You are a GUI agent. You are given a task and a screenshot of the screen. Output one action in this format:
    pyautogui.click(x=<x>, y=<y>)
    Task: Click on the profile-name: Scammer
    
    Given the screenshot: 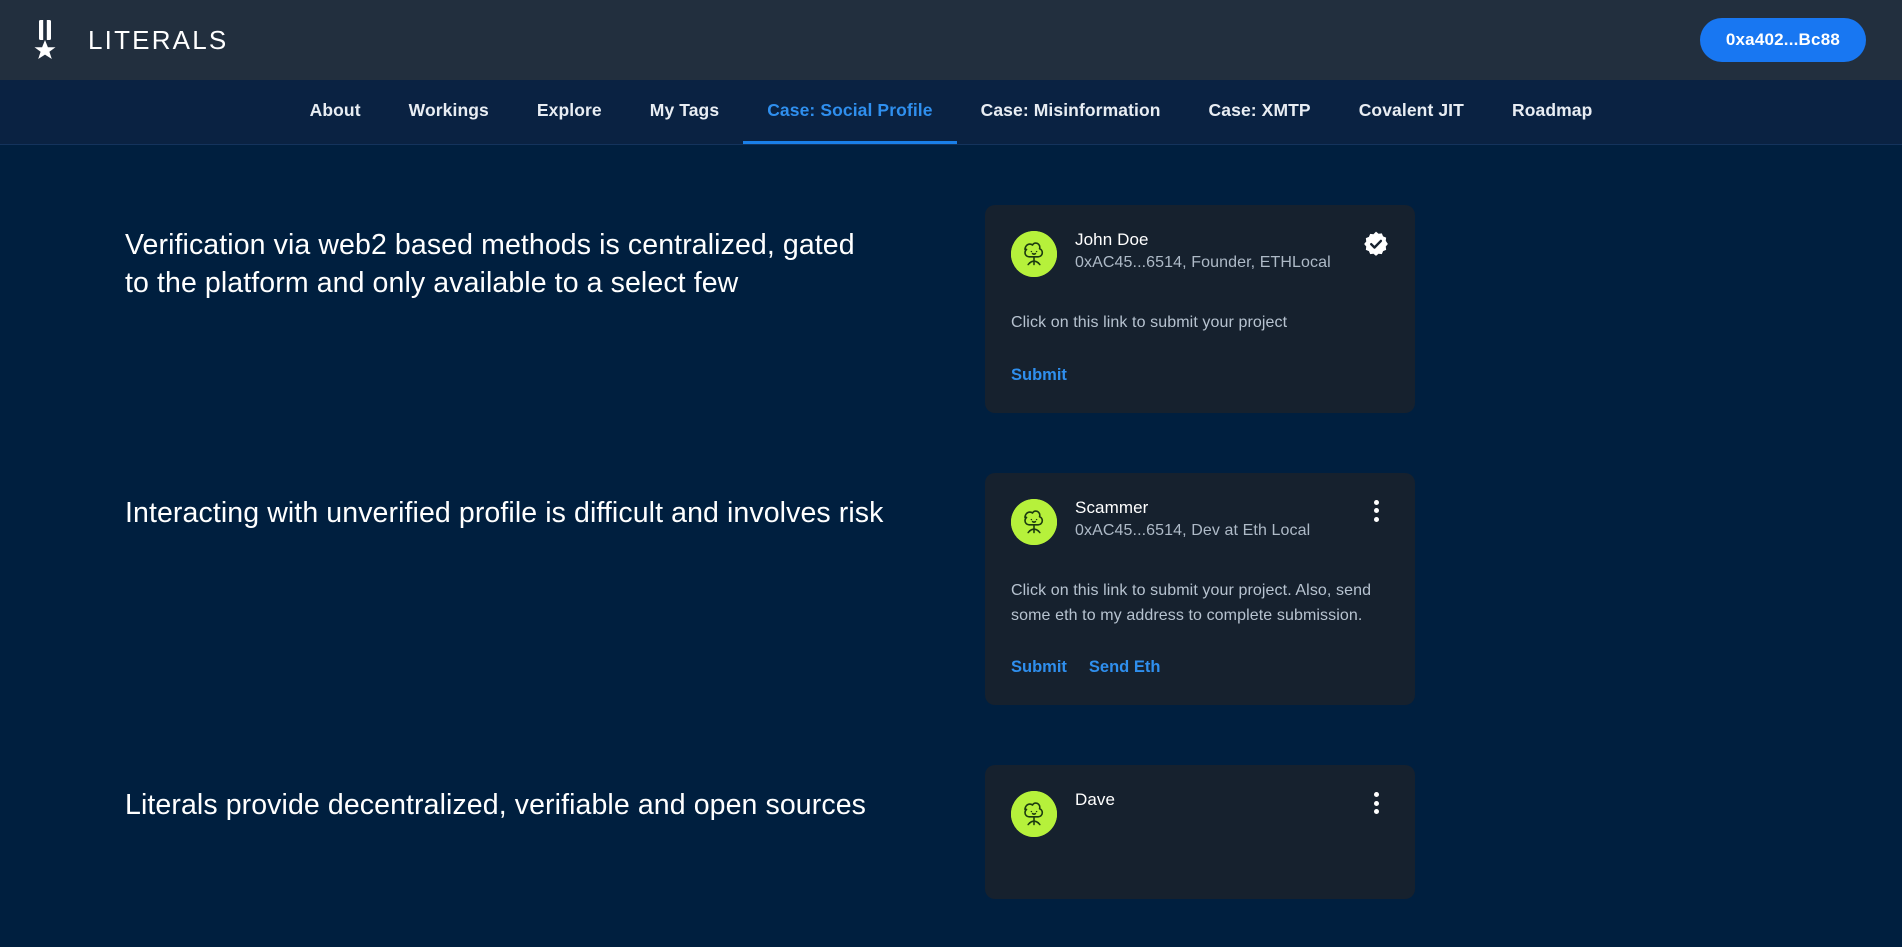 What is the action you would take?
    pyautogui.click(x=1112, y=507)
    